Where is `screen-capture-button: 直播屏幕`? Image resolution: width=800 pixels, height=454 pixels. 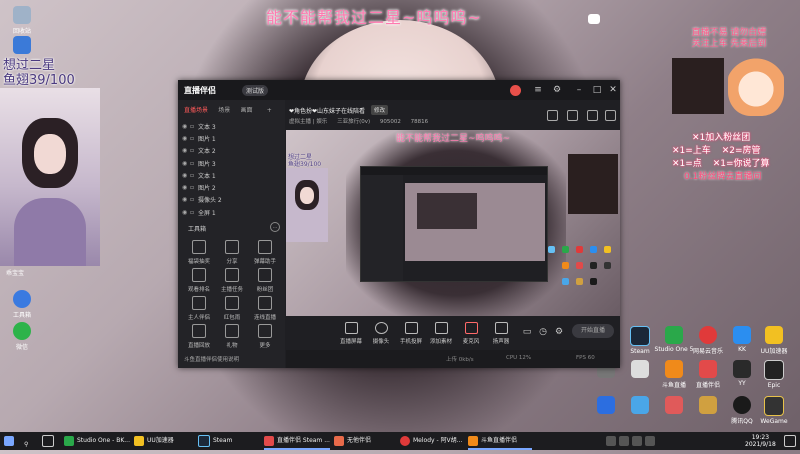 screen-capture-button: 直播屏幕 is located at coordinates (351, 333).